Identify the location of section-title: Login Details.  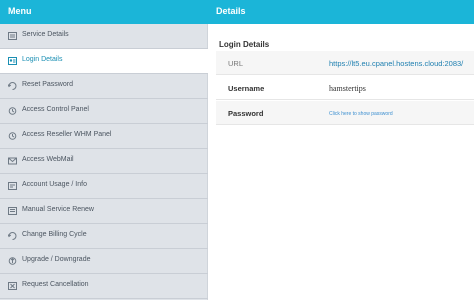
(244, 44).